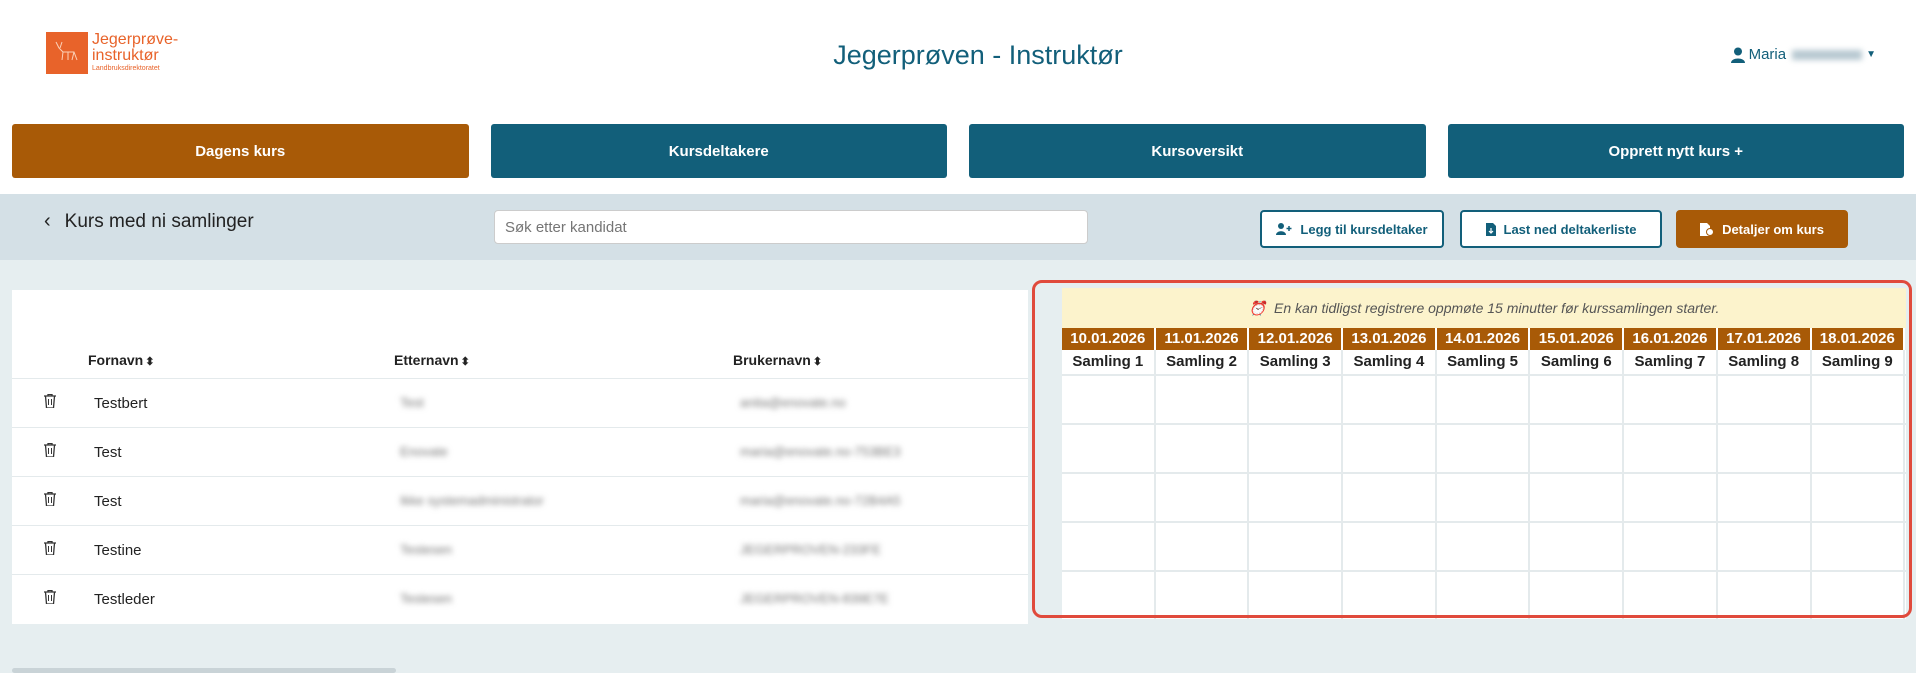 Image resolution: width=1916 pixels, height=673 pixels. Describe the element at coordinates (108, 501) in the screenshot. I see `first-name-cell: Test` at that location.